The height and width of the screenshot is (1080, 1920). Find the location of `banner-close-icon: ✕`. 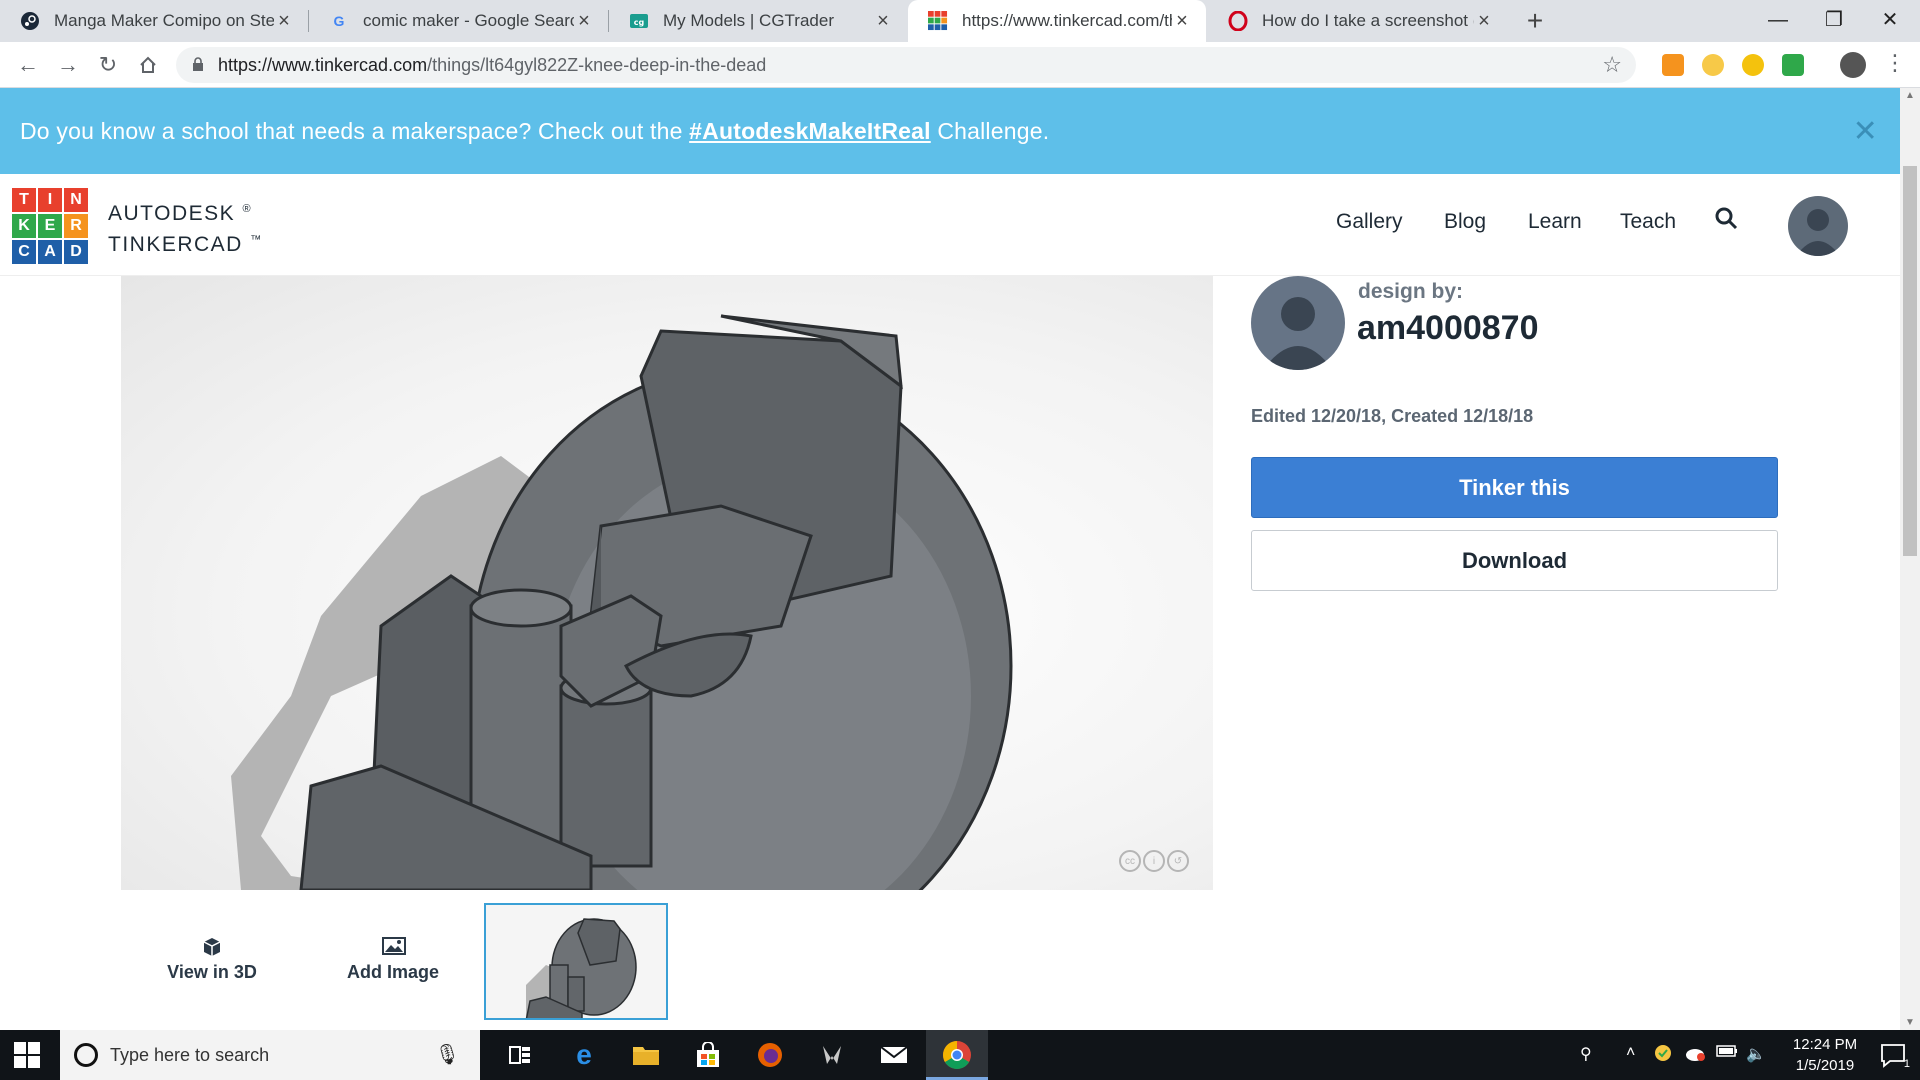

banner-close-icon: ✕ is located at coordinates (1865, 131).